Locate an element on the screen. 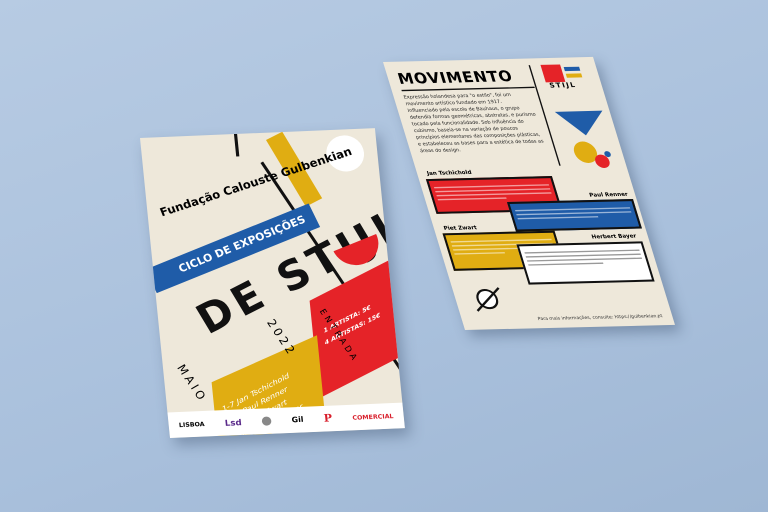  artist-box-blue is located at coordinates (574, 215).